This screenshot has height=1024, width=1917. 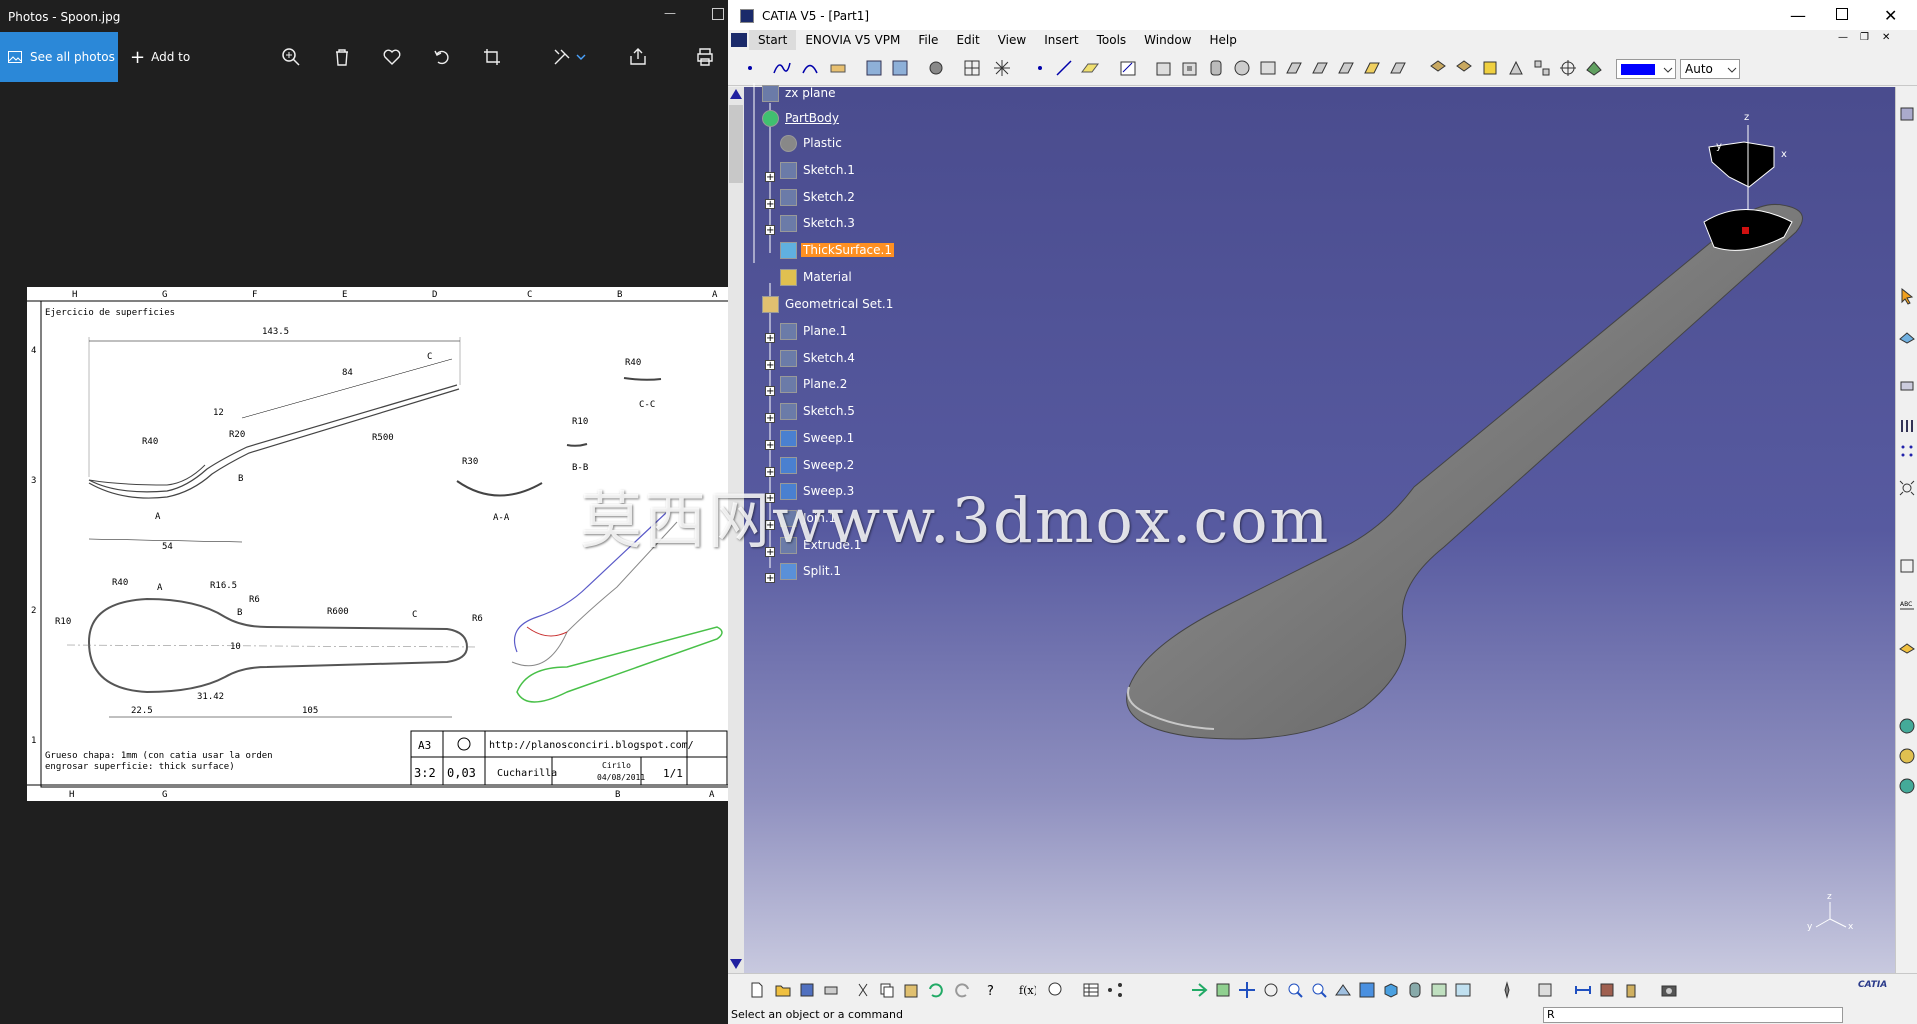 I want to click on analysis-icon, so click(x=1545, y=990).